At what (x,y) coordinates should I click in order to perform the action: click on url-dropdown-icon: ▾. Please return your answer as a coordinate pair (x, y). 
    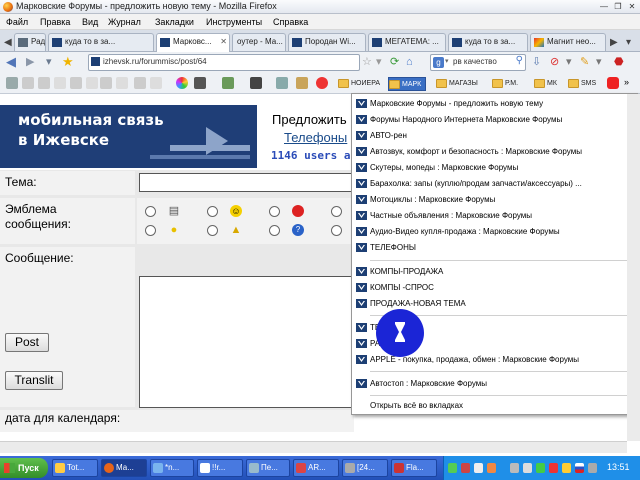
    Looking at the image, I should click on (379, 62).